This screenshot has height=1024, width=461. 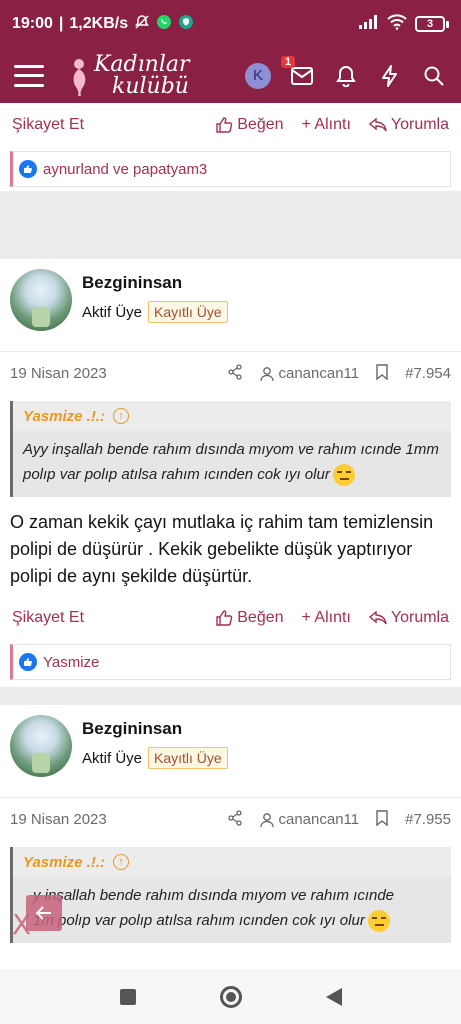 I want to click on liked-by: Yasmize, so click(x=71, y=662).